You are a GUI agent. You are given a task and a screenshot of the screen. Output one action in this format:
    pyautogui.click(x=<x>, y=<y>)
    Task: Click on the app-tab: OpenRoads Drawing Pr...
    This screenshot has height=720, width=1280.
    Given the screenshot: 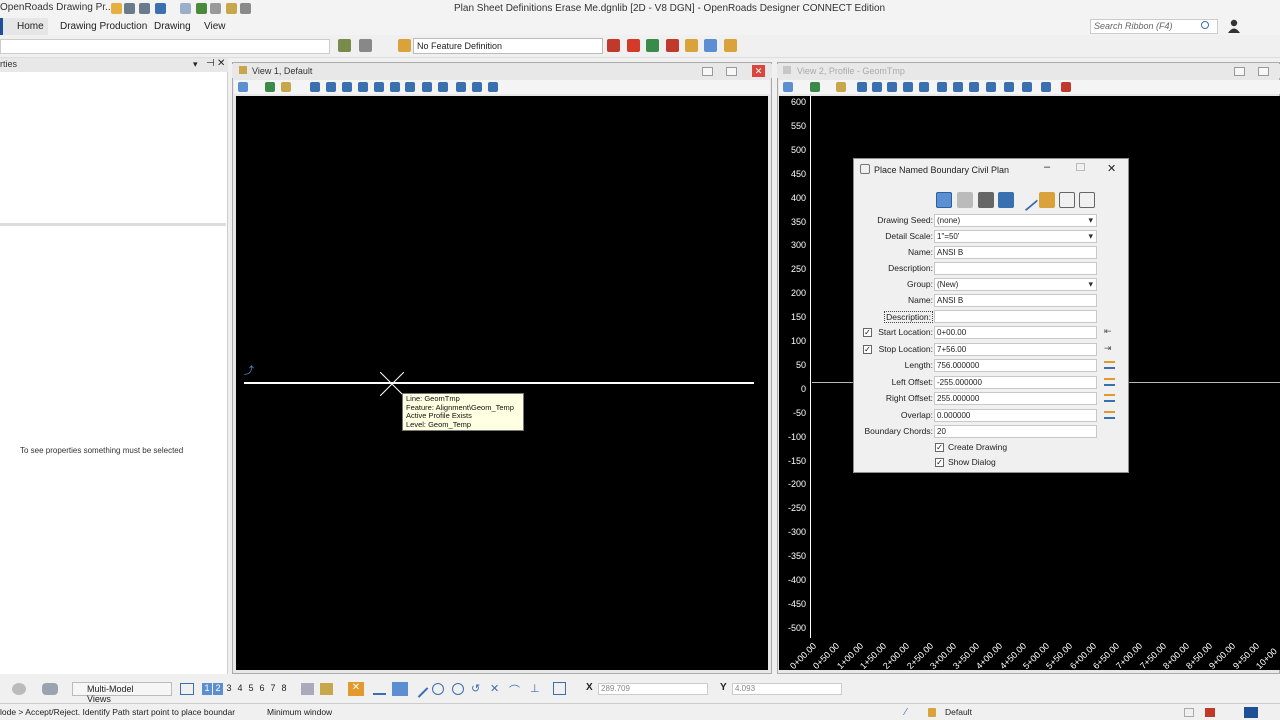 What is the action you would take?
    pyautogui.click(x=56, y=7)
    